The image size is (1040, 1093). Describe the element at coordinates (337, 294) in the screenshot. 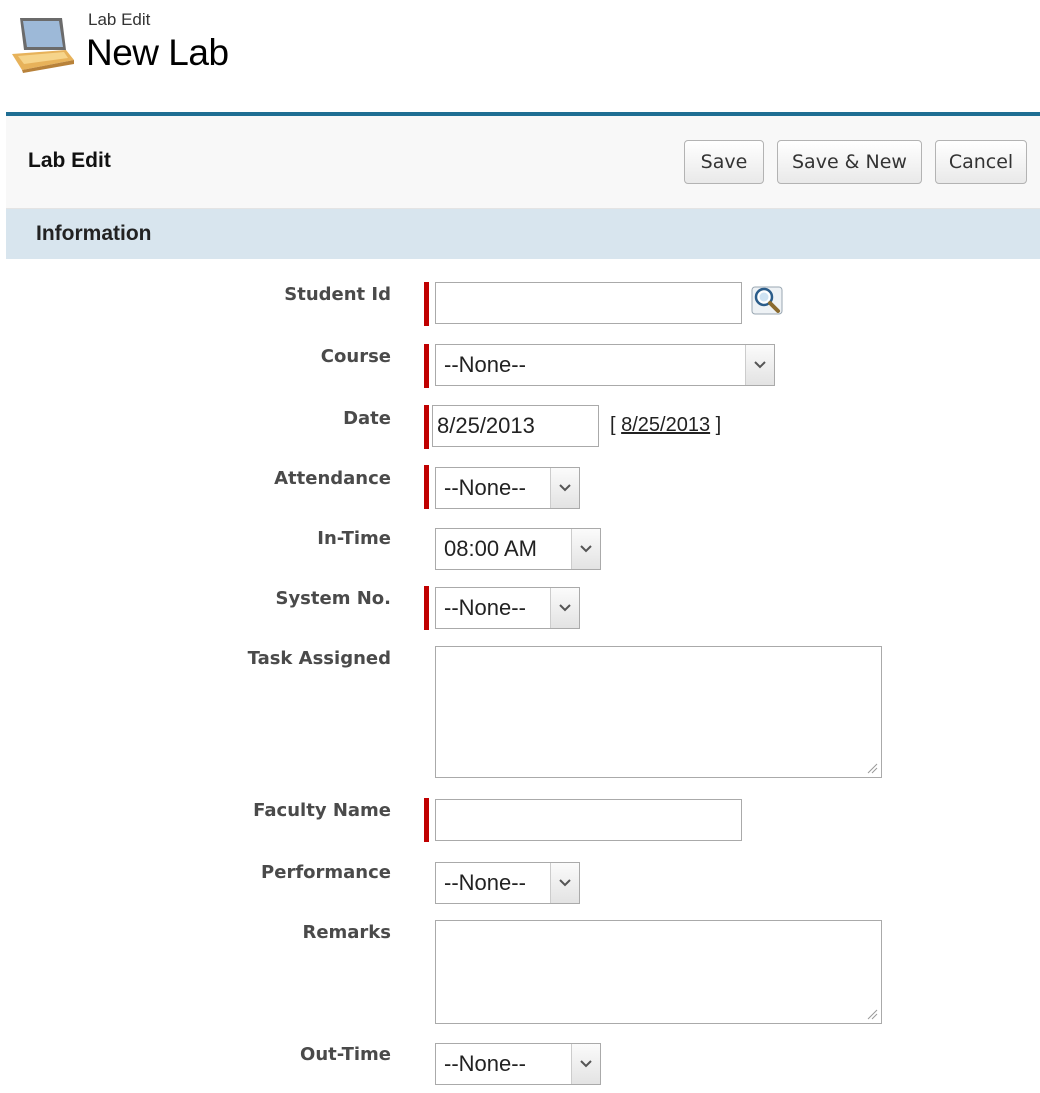

I see `student-id-label: Student Id` at that location.